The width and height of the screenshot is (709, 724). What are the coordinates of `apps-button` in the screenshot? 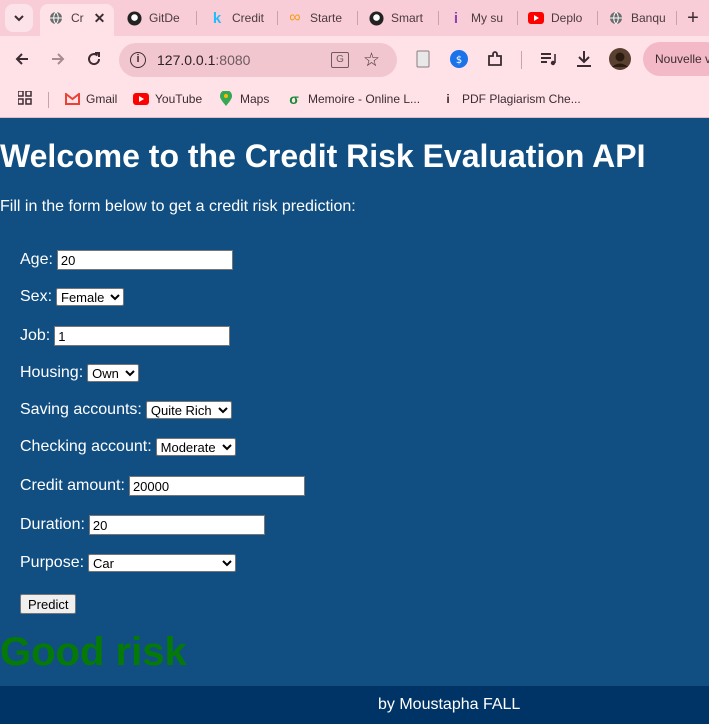 It's located at (25, 98).